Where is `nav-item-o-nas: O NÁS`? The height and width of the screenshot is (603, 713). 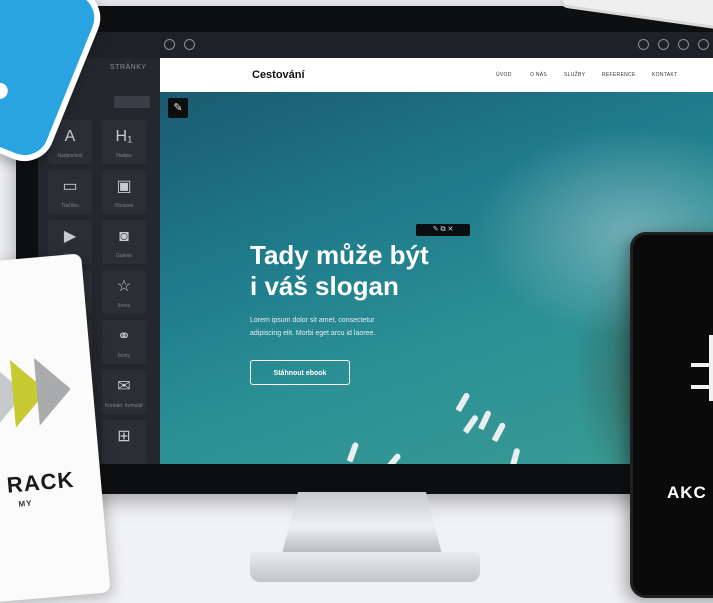
nav-item-o-nas: O NÁS is located at coordinates (538, 75).